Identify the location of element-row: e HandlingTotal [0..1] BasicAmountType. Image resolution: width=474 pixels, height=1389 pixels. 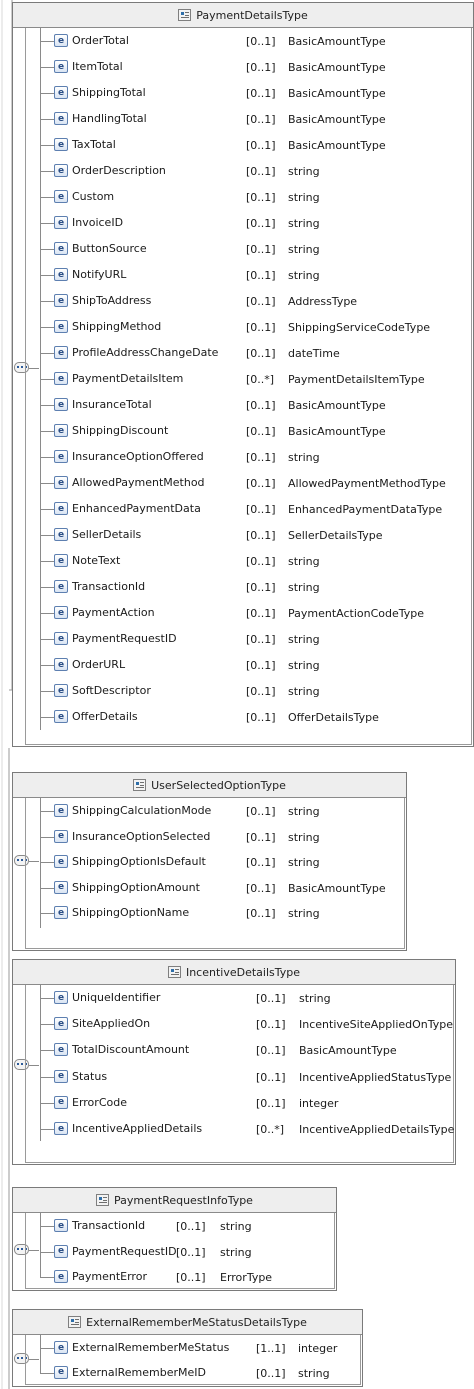
(248, 119).